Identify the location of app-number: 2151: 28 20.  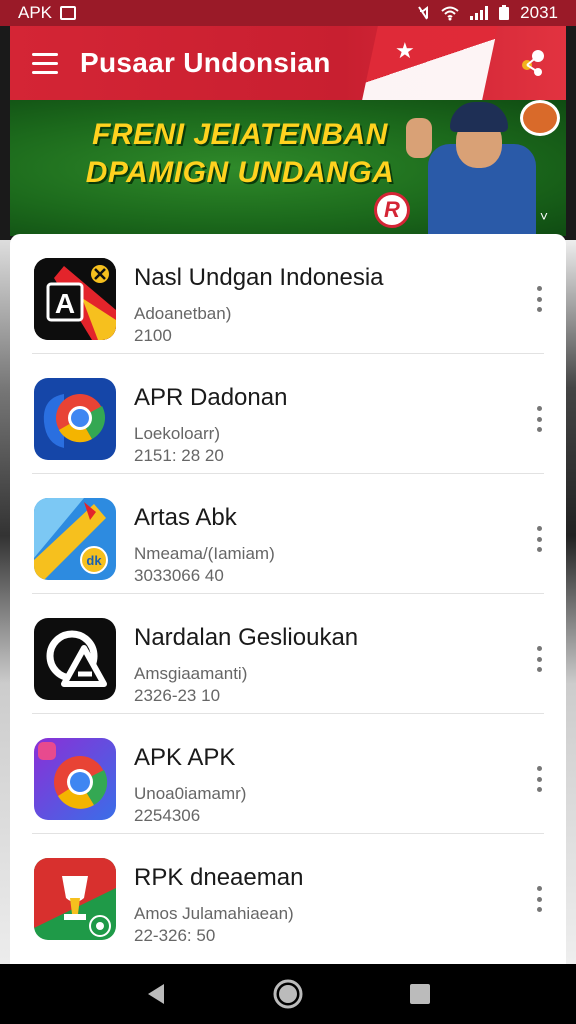
(179, 455).